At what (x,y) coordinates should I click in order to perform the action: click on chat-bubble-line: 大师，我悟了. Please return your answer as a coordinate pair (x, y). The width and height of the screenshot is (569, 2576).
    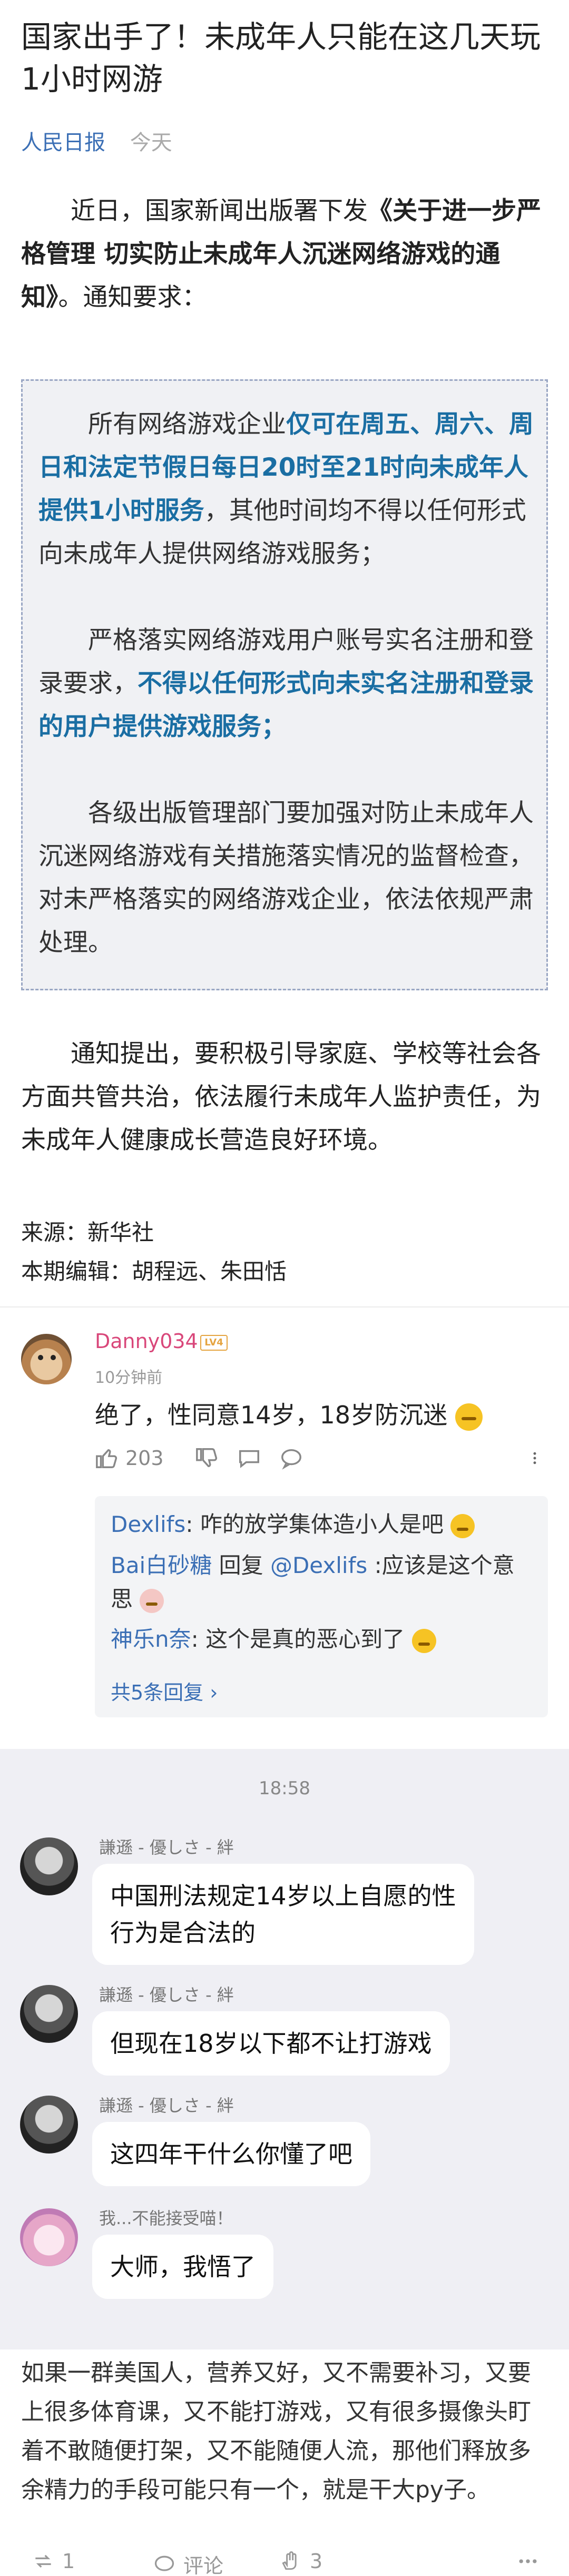
    Looking at the image, I should click on (183, 2267).